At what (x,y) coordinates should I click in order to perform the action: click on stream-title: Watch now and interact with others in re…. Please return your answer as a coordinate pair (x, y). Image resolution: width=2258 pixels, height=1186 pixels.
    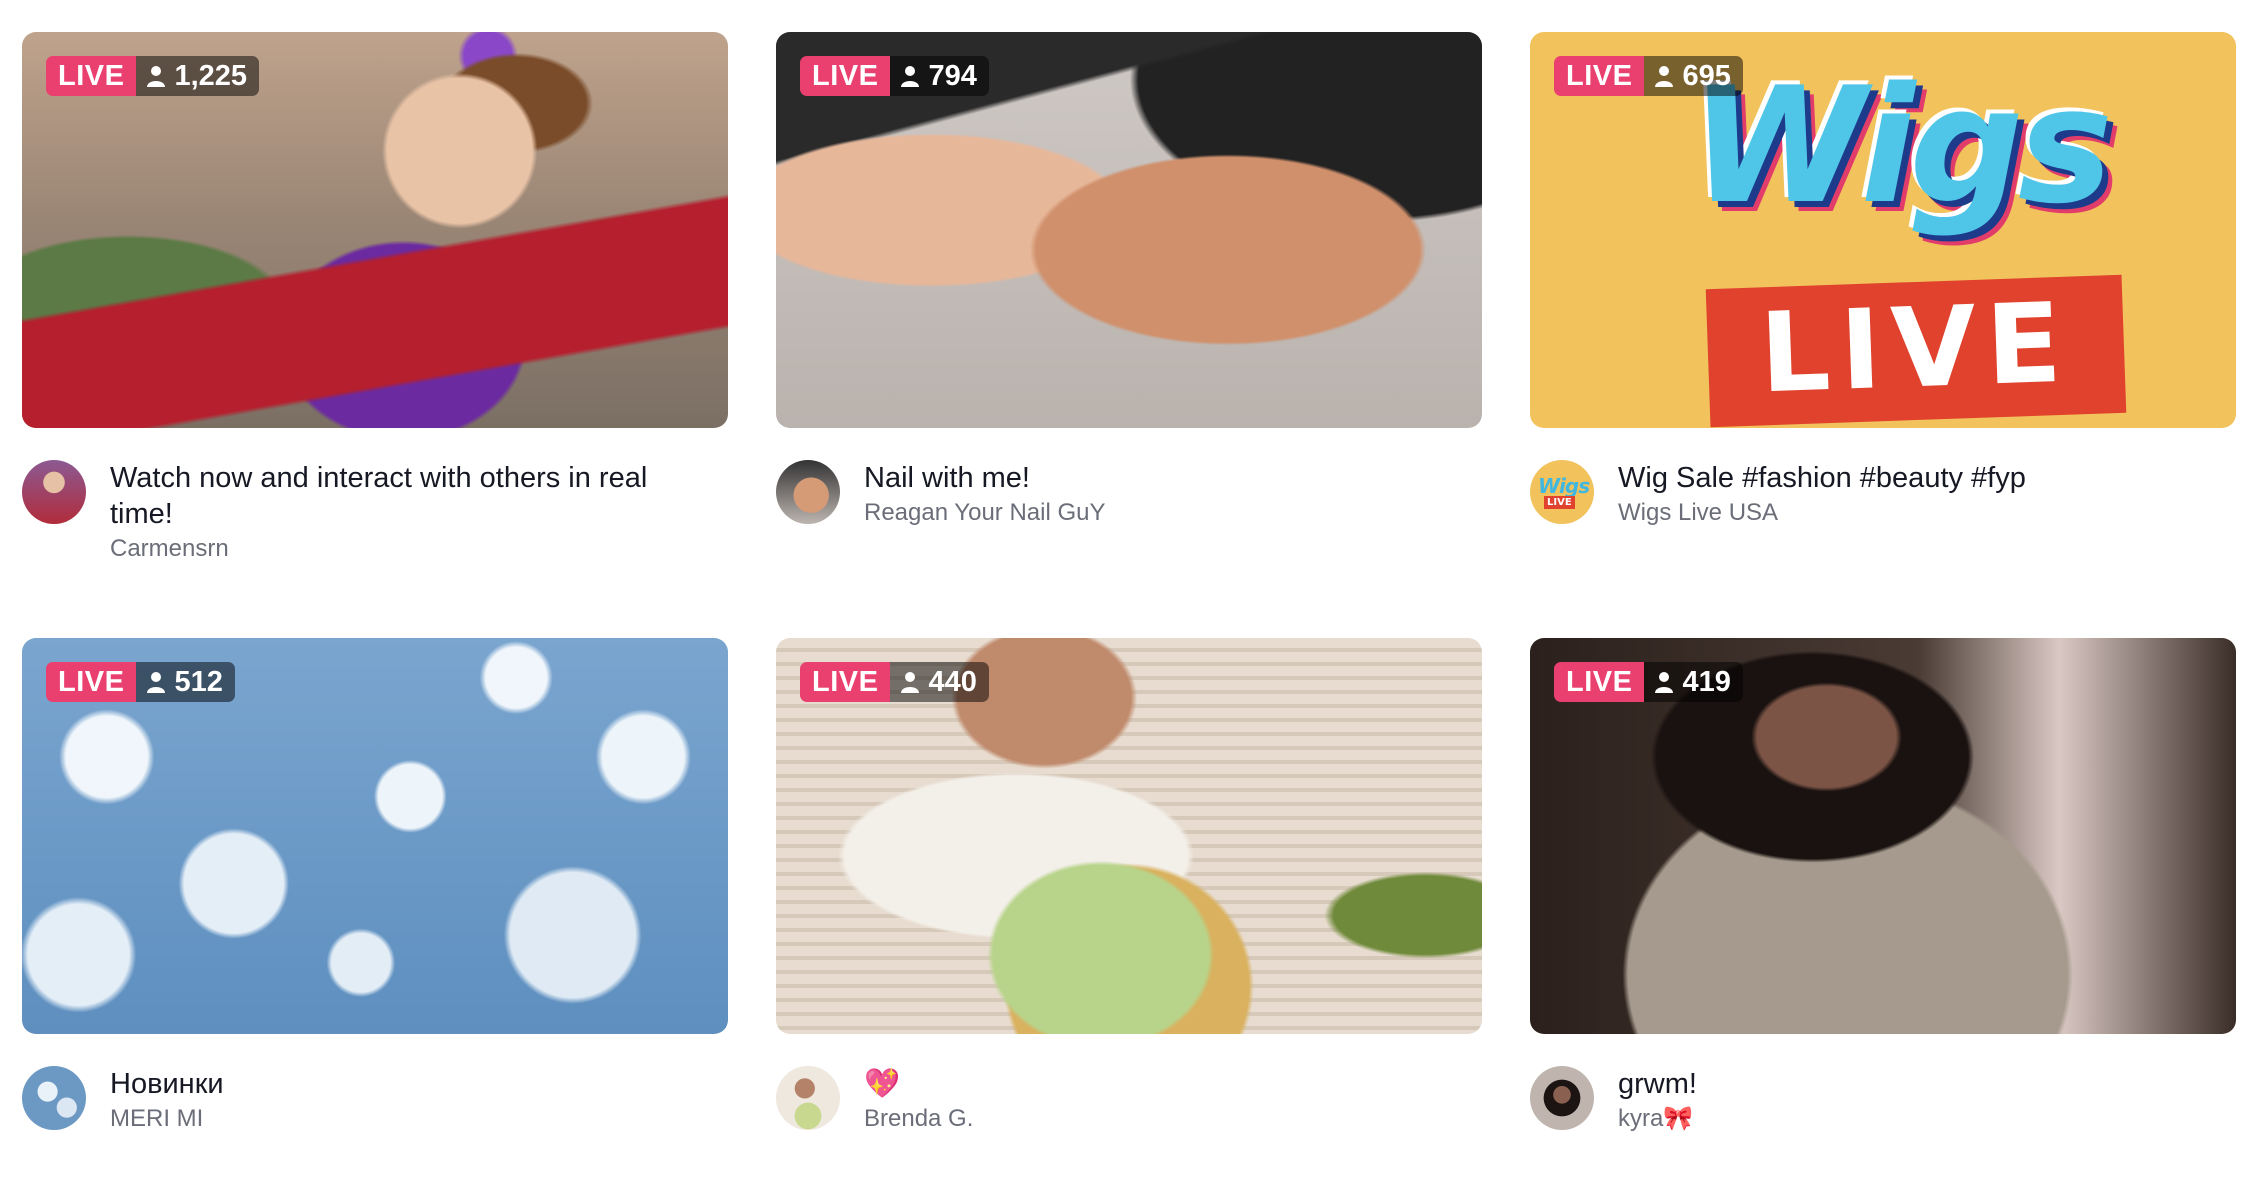
    Looking at the image, I should click on (410, 496).